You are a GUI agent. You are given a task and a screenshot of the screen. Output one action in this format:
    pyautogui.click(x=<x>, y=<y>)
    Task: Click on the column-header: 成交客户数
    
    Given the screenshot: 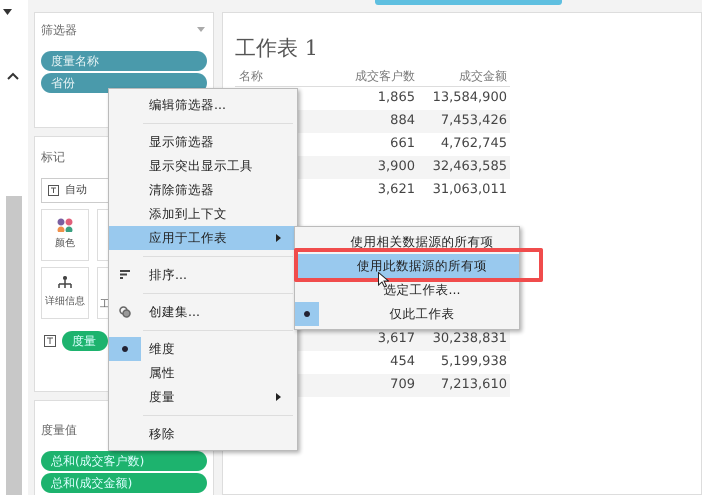 What is the action you would take?
    pyautogui.click(x=384, y=76)
    